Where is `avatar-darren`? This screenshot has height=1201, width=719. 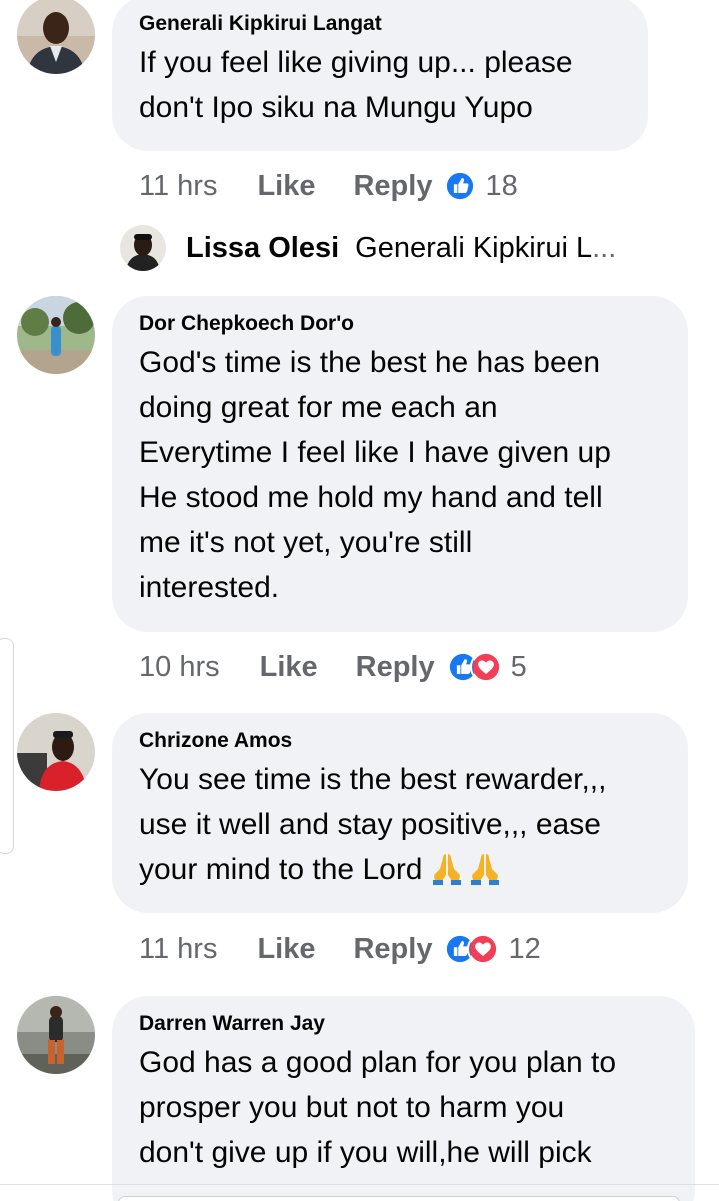
avatar-darren is located at coordinates (56, 1035).